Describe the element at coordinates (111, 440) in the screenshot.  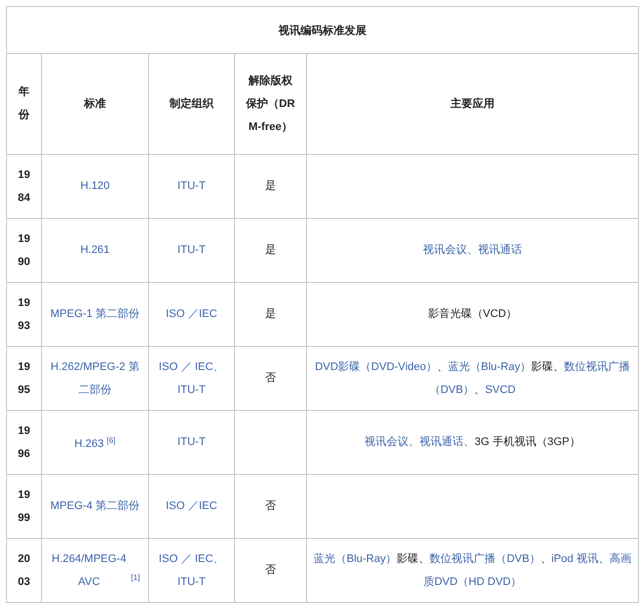
I see `footnote-link: [6]` at that location.